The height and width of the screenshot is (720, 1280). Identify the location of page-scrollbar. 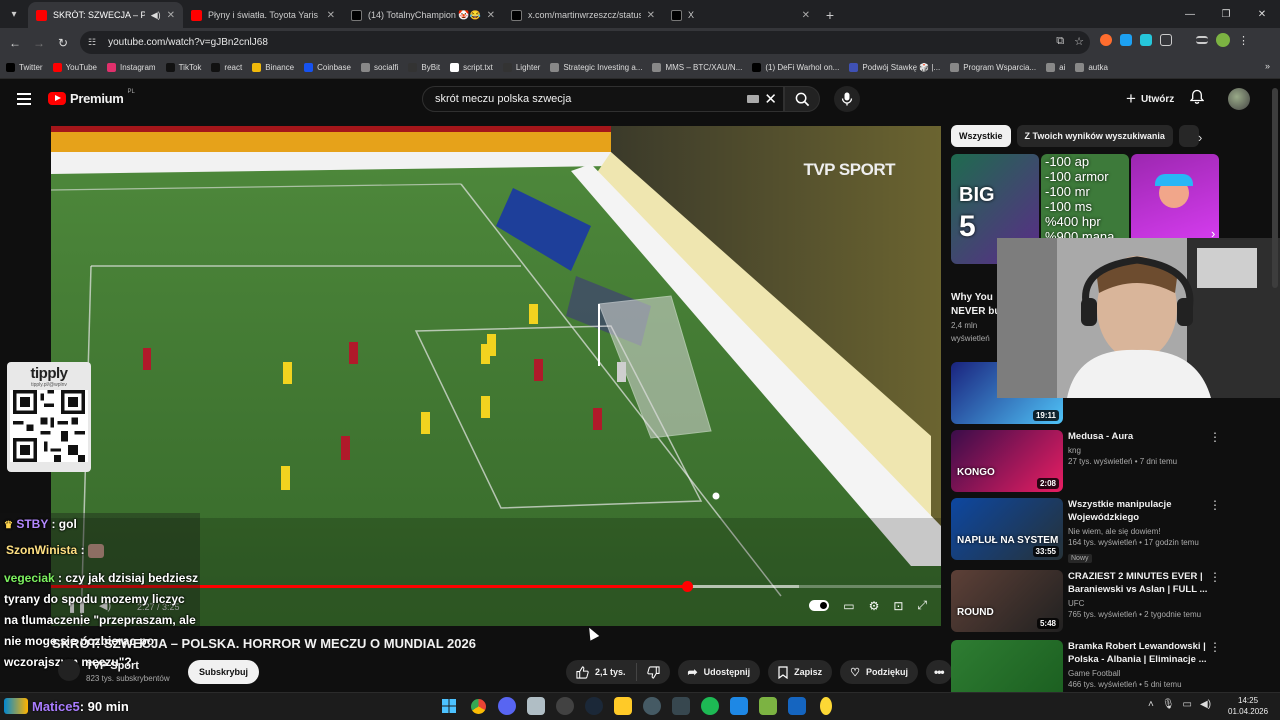
(1275, 188).